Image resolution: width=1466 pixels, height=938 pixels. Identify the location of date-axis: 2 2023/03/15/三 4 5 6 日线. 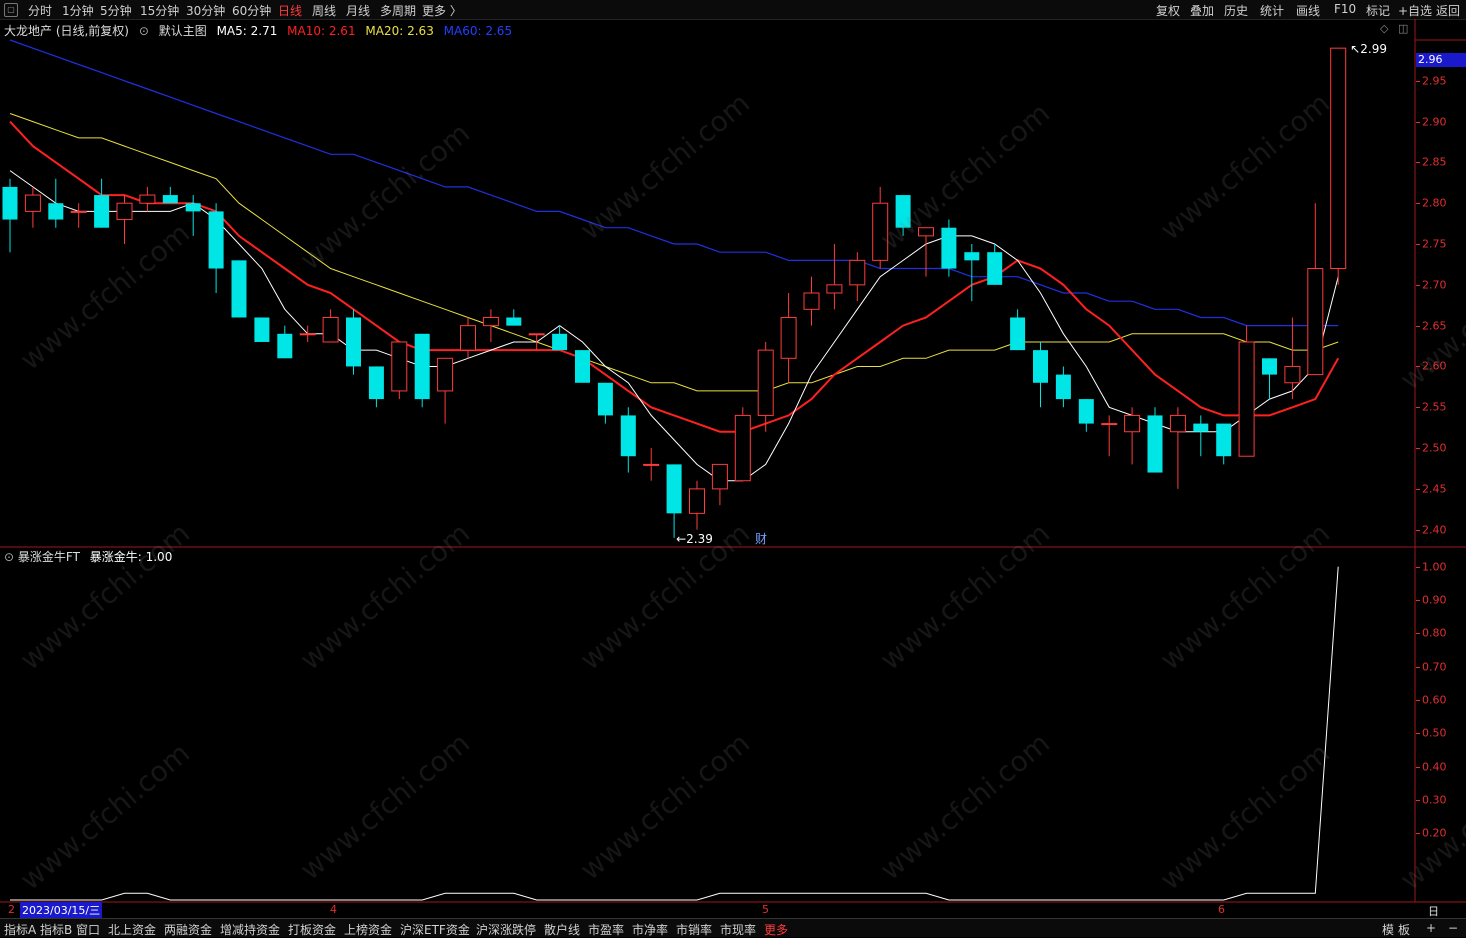
(719, 918).